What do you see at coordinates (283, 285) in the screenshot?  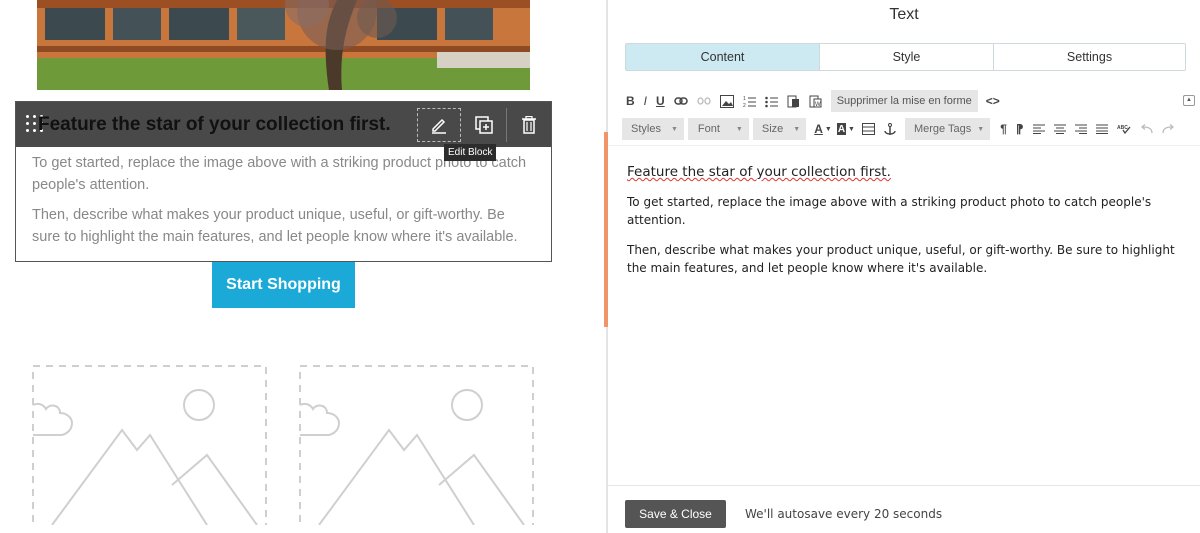 I see `start-shopping-button: Start Shopping` at bounding box center [283, 285].